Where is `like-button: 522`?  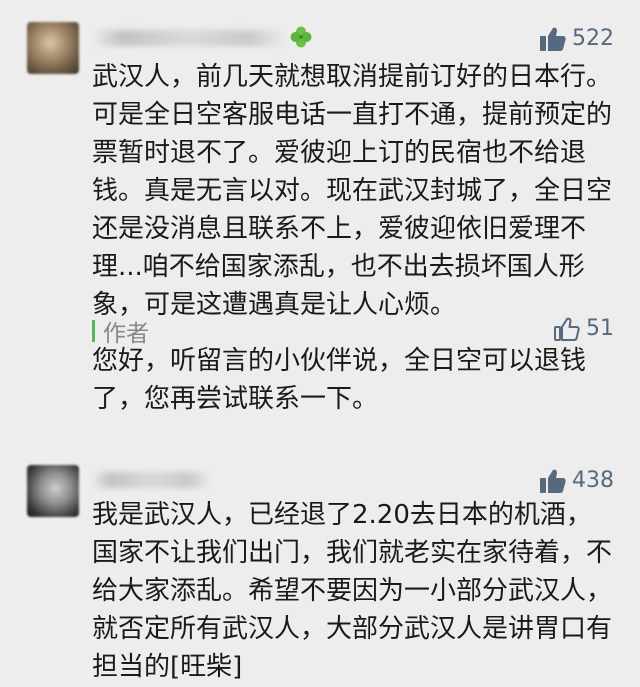
like-button: 522 is located at coordinates (577, 38).